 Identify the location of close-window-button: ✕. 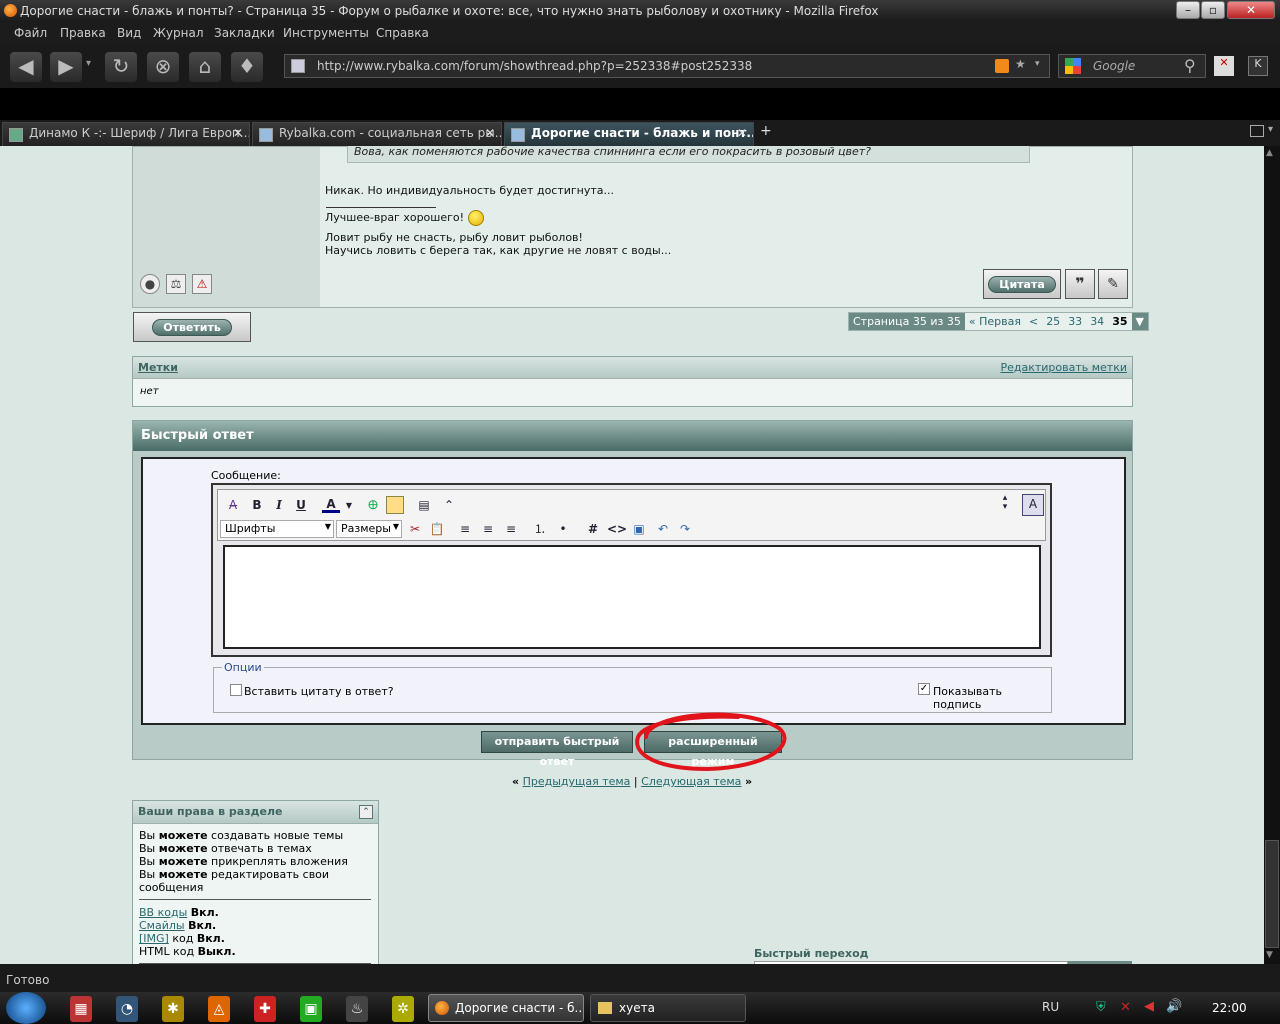
(1251, 10).